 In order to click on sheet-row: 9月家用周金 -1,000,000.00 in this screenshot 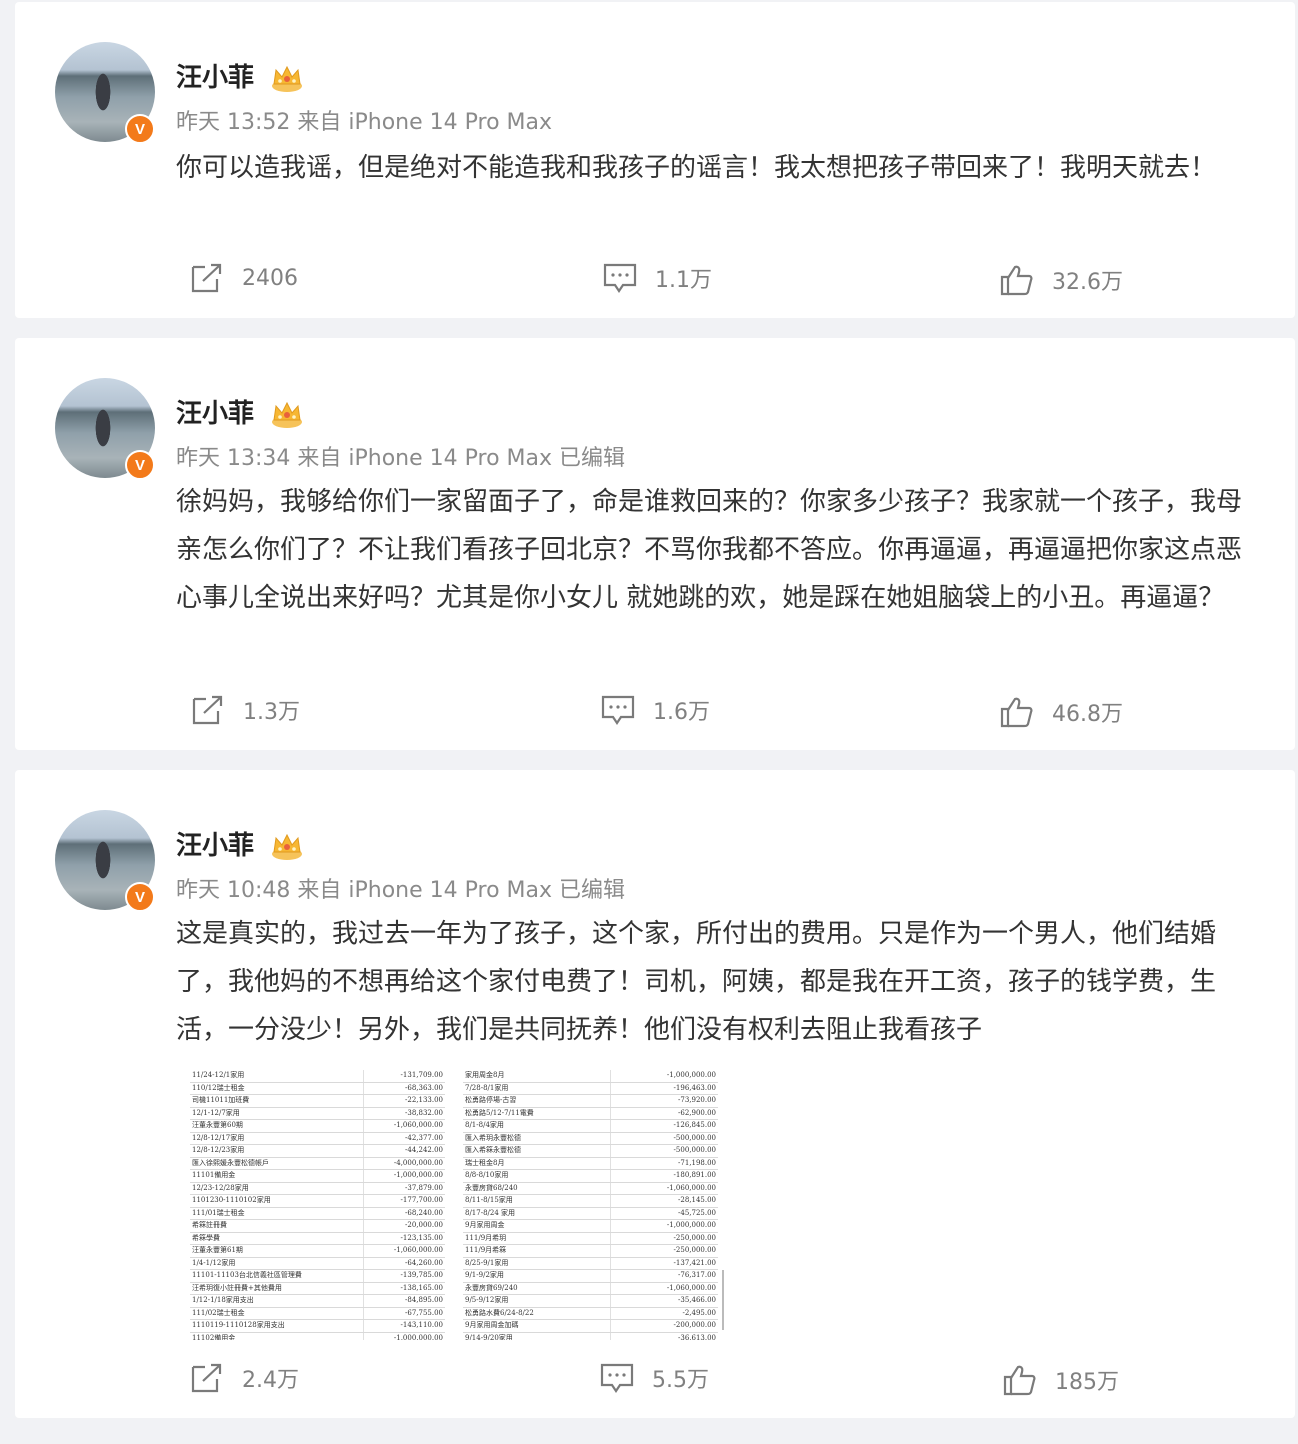, I will do `click(590, 1226)`.